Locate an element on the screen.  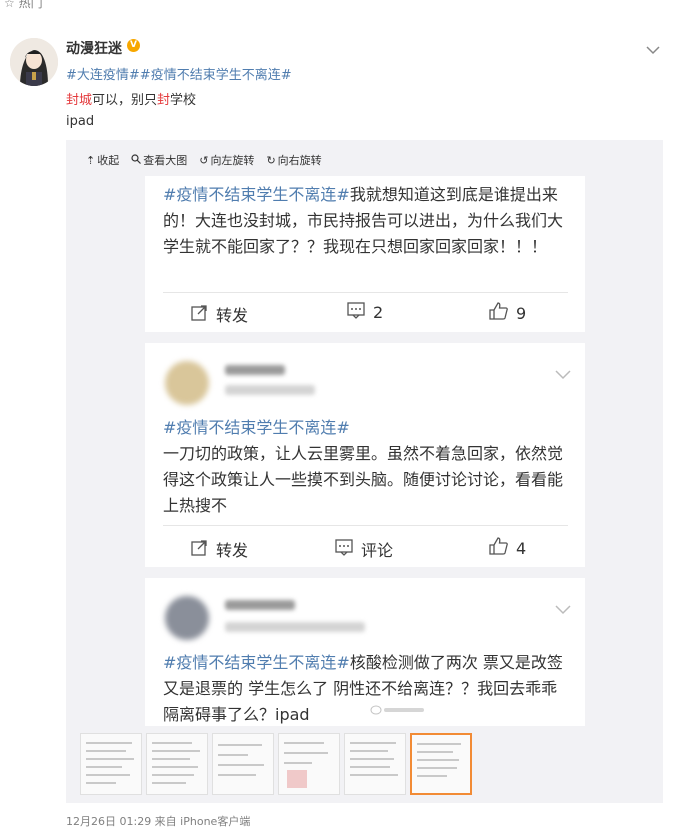
avatar is located at coordinates (34, 62).